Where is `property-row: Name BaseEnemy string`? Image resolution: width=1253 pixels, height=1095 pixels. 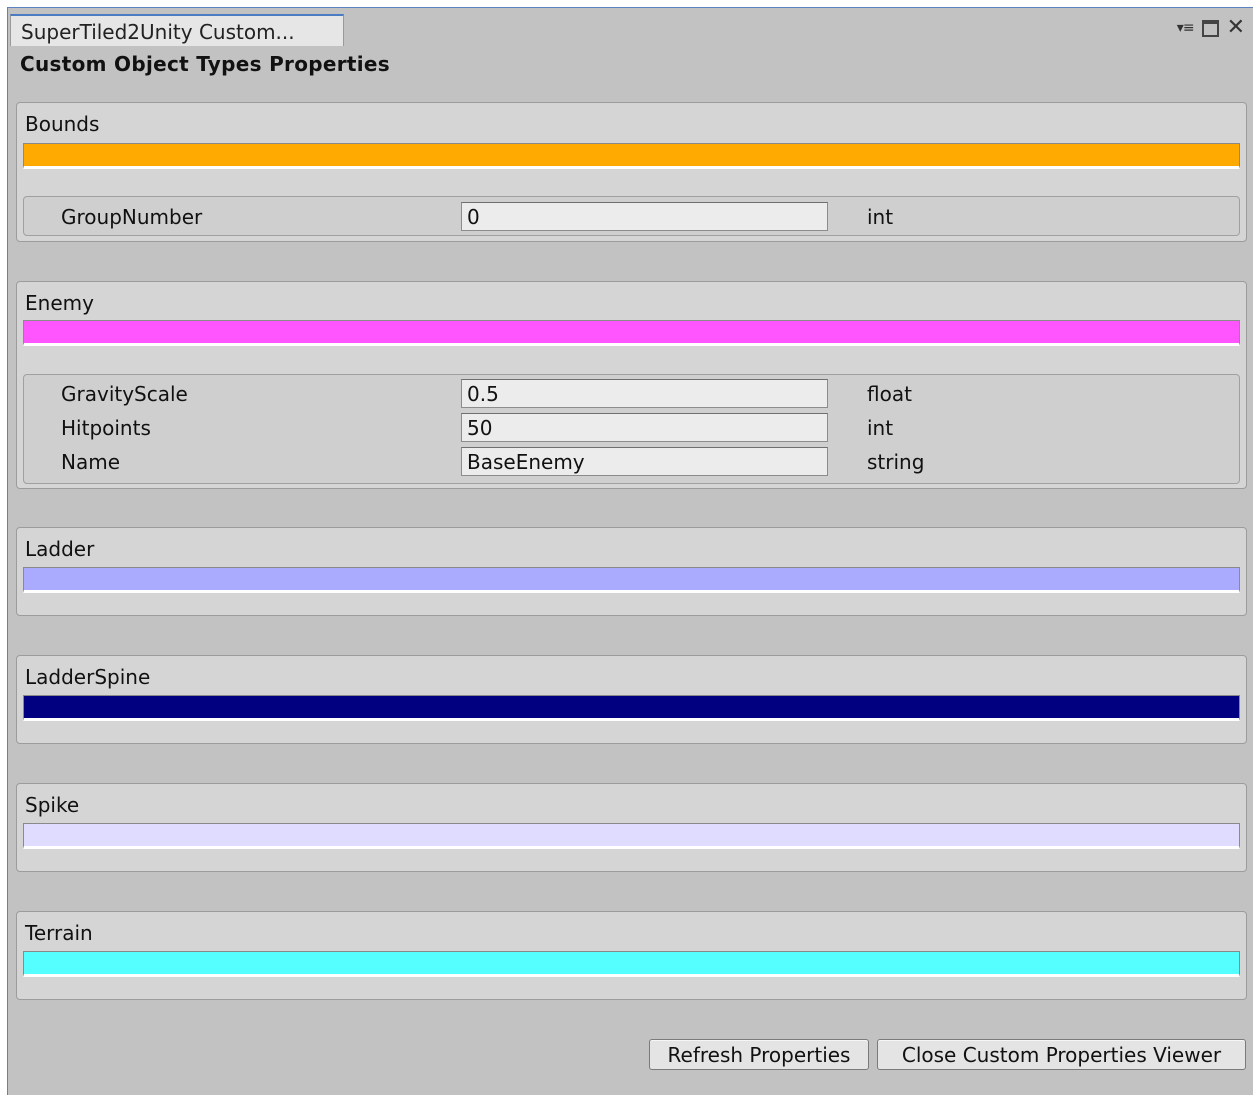
property-row: Name BaseEnemy string is located at coordinates (631, 462).